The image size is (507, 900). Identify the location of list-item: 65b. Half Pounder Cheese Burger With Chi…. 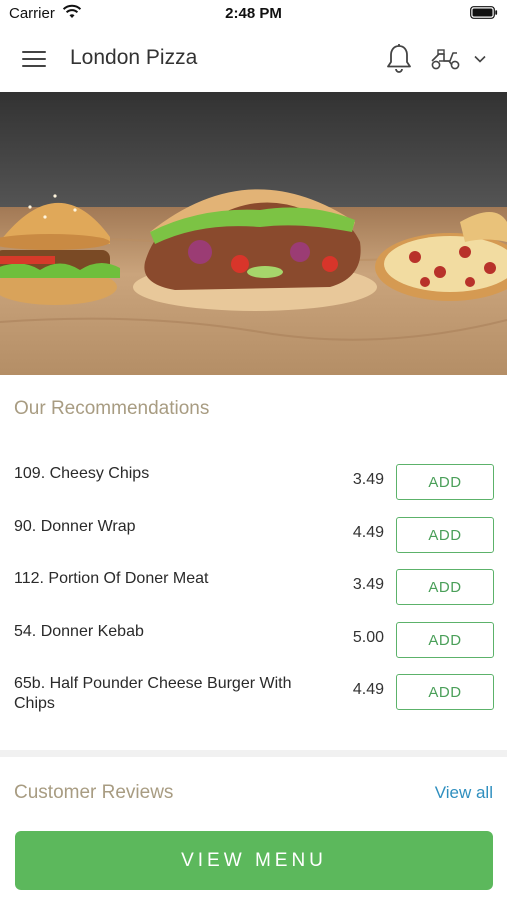
(253, 695).